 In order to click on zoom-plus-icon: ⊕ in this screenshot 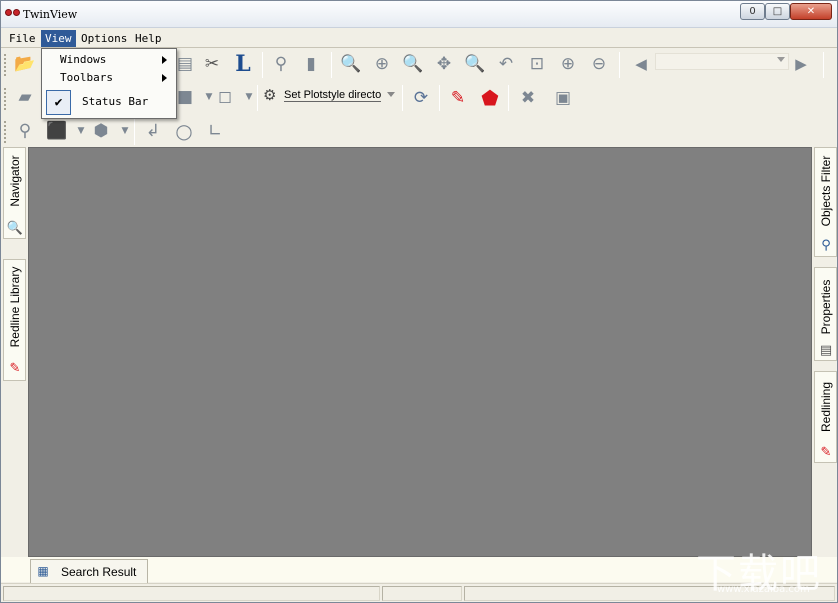, I will do `click(568, 64)`.